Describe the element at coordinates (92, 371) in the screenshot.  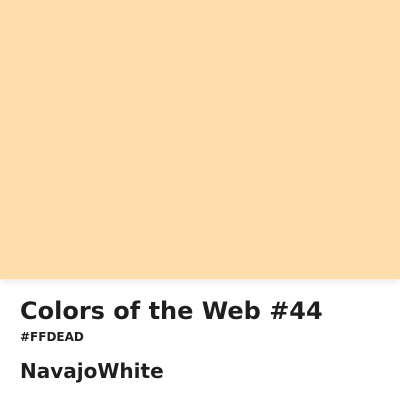
I see `color-name: NavajoWhite` at that location.